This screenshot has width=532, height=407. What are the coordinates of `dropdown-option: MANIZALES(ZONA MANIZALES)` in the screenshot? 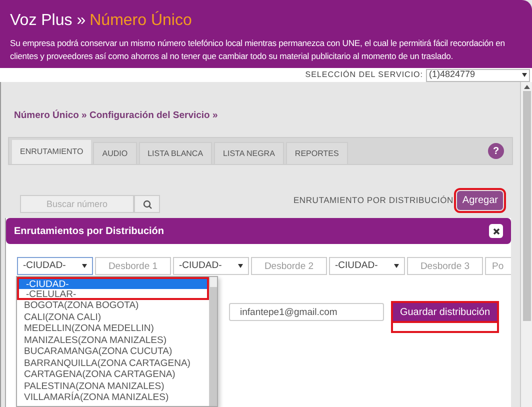 It's located at (113, 340).